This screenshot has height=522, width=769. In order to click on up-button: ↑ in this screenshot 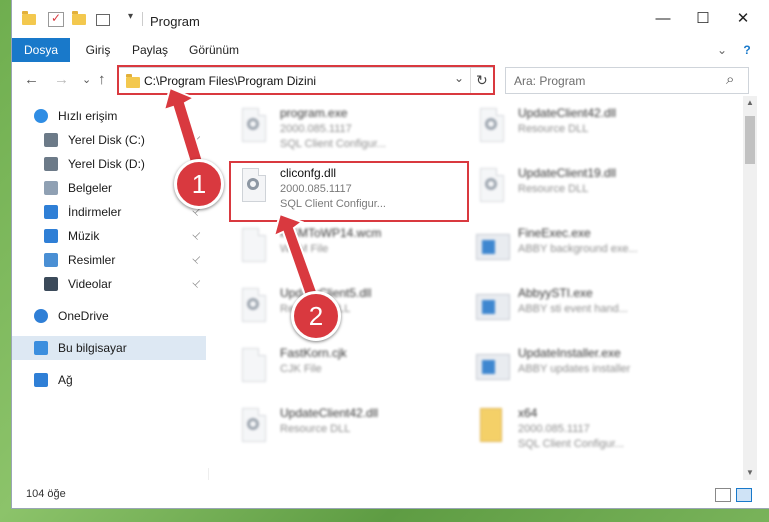, I will do `click(102, 79)`.